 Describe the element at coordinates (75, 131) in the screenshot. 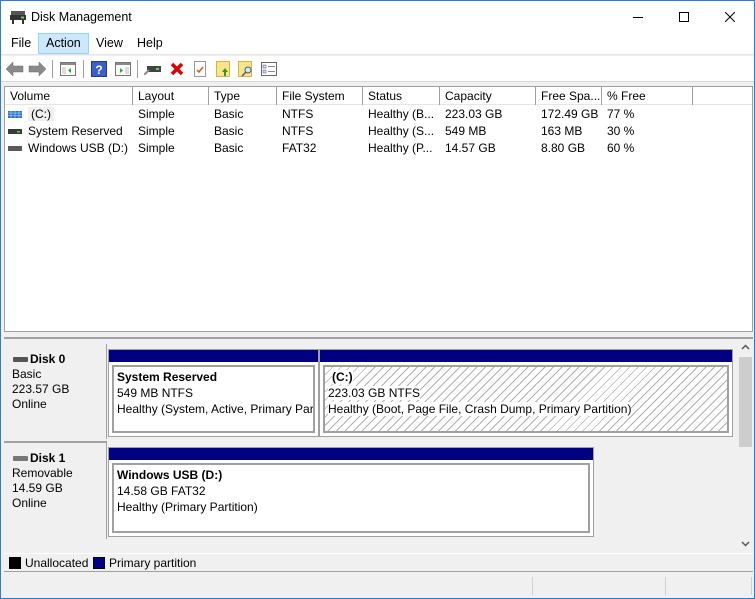

I see `volume-name: System Reserved` at that location.